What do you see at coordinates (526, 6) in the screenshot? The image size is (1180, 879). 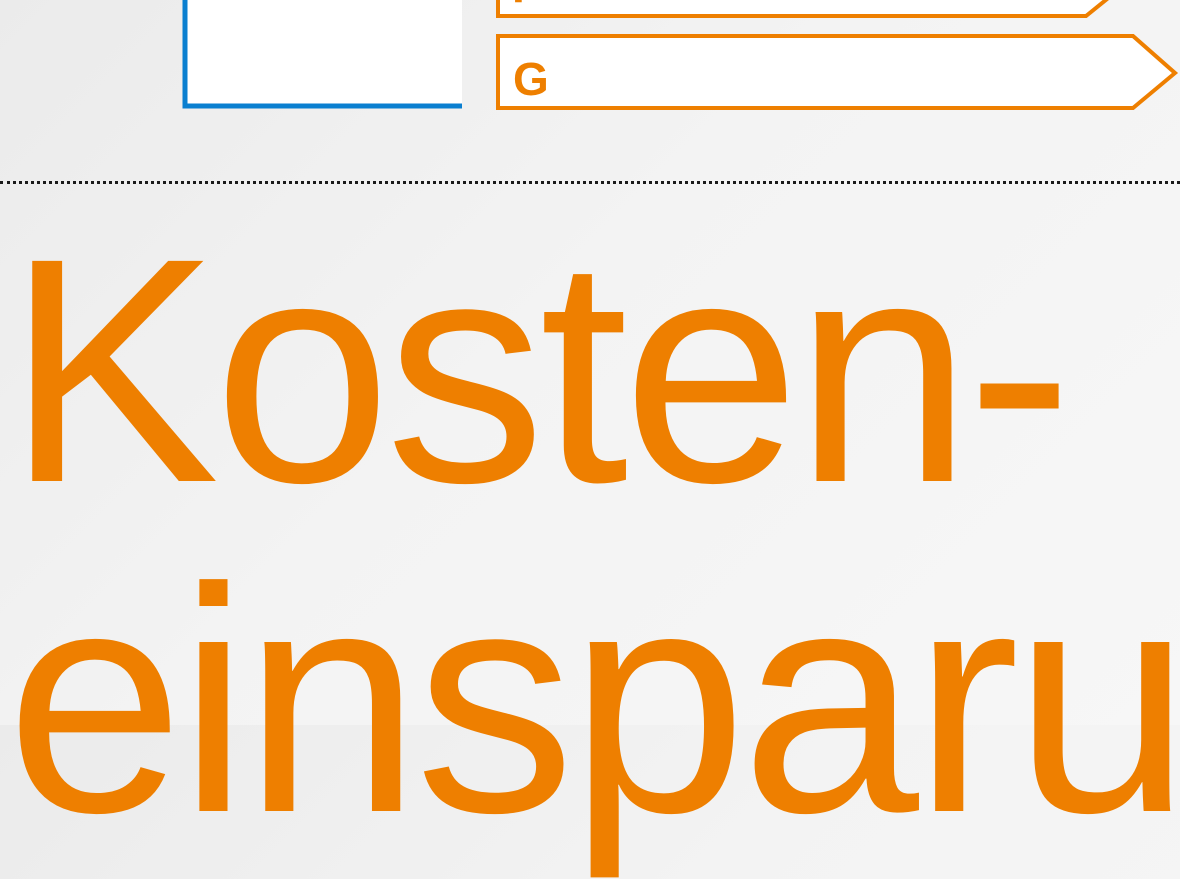 I see `energy-class-f-label: F` at bounding box center [526, 6].